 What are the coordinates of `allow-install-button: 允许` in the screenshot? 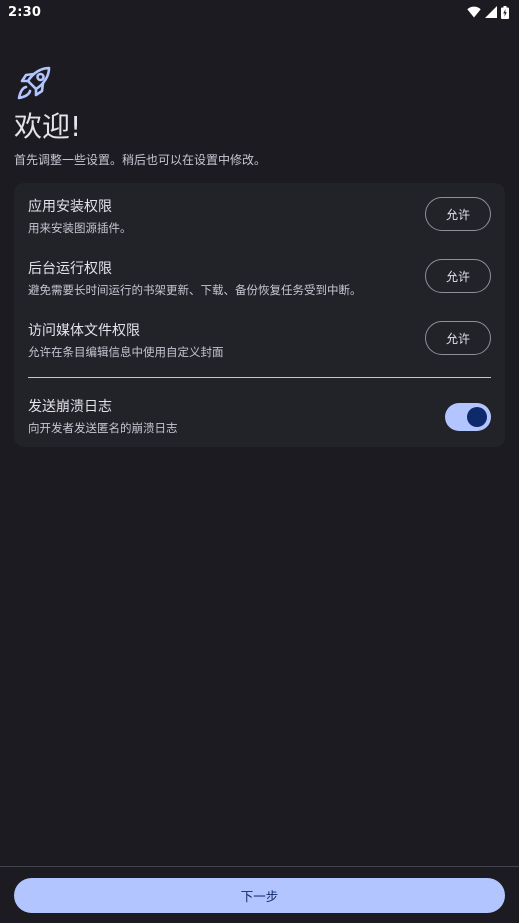 It's located at (458, 214).